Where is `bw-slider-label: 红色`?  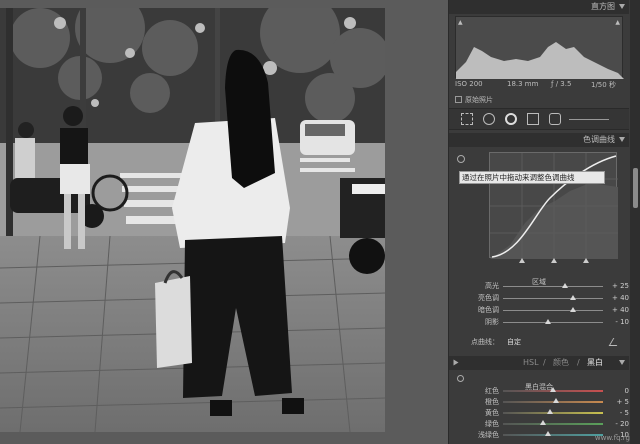 bw-slider-label: 红色 is located at coordinates (492, 391).